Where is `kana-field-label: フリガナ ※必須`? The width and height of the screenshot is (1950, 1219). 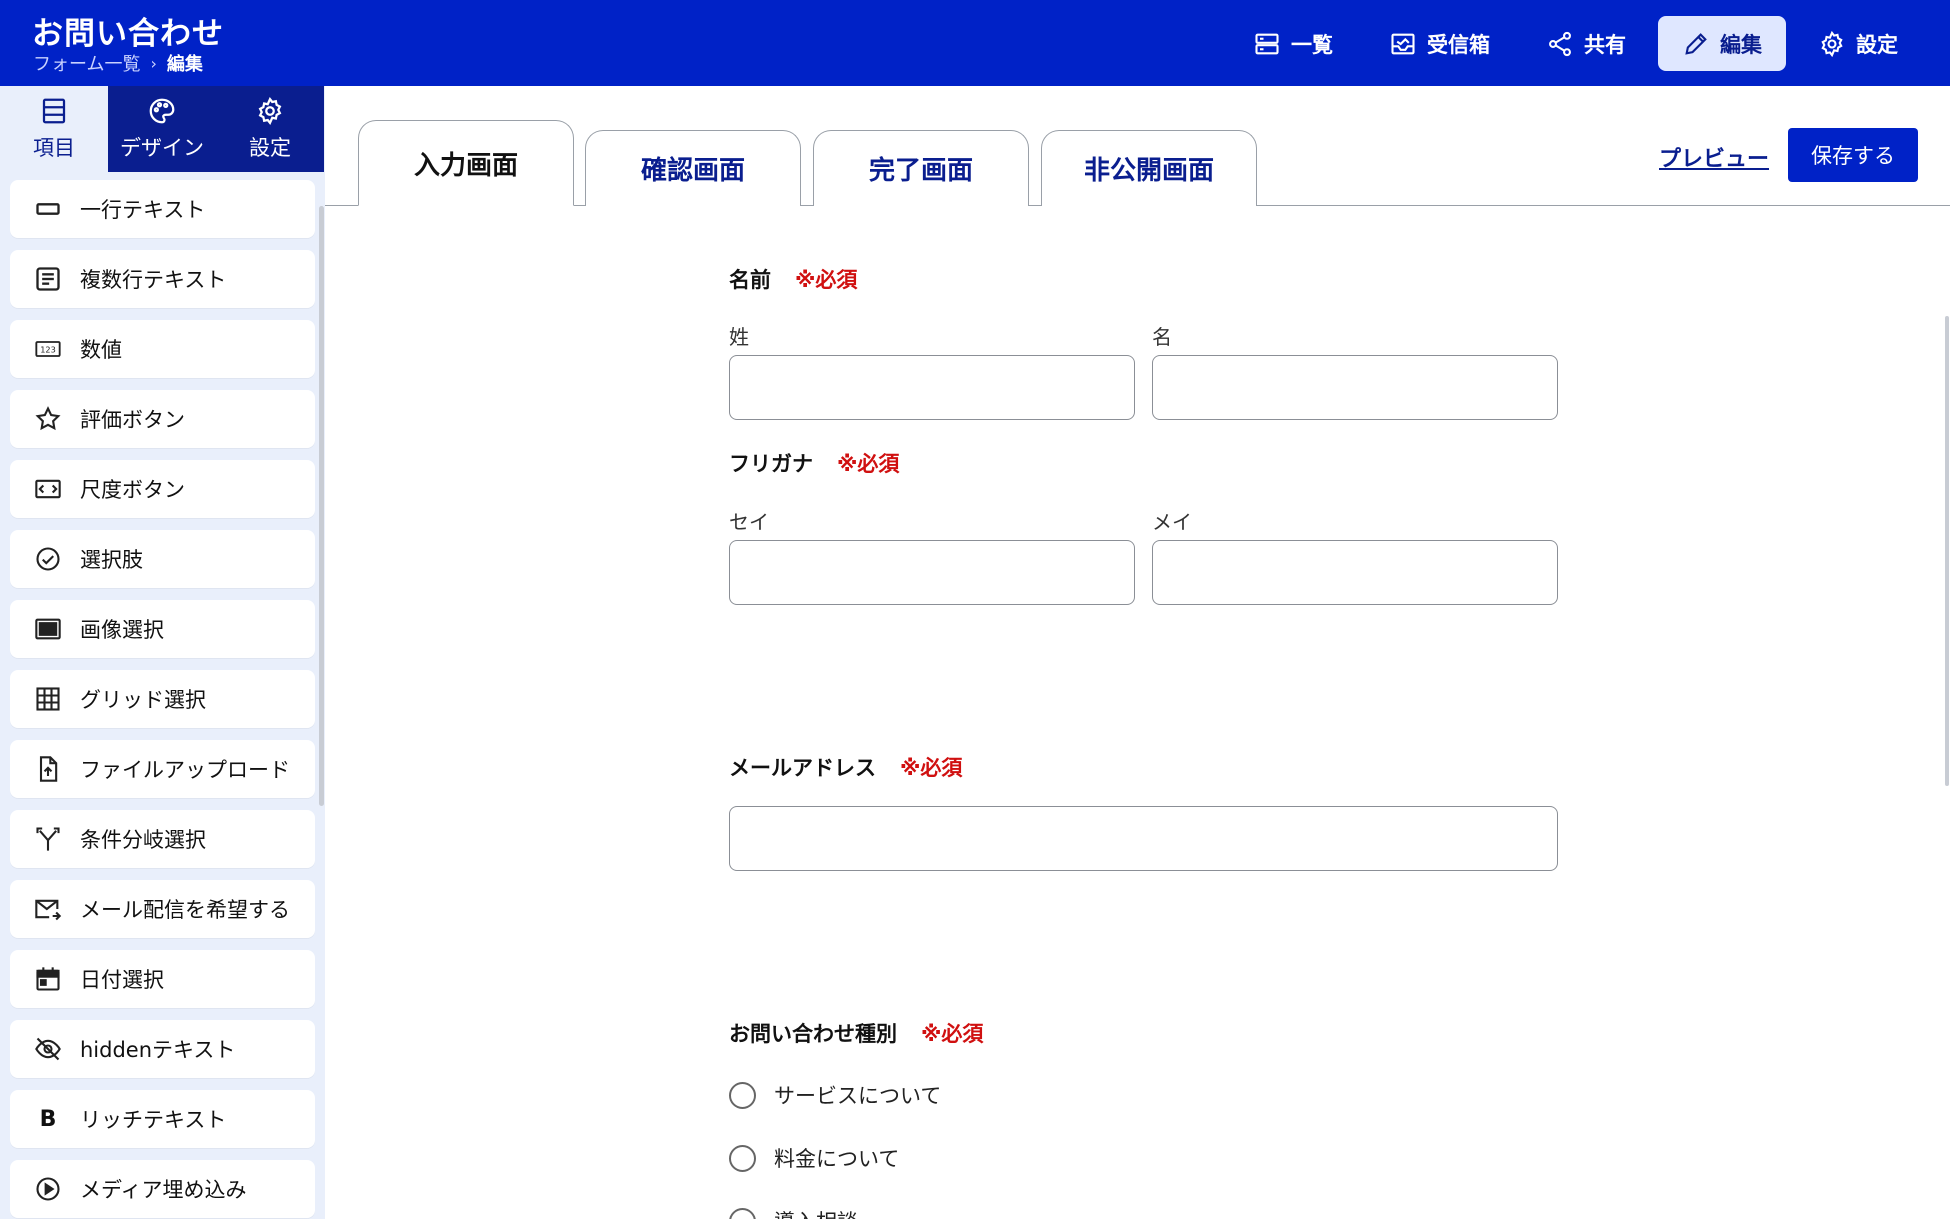
kana-field-label: フリガナ ※必須 is located at coordinates (814, 463).